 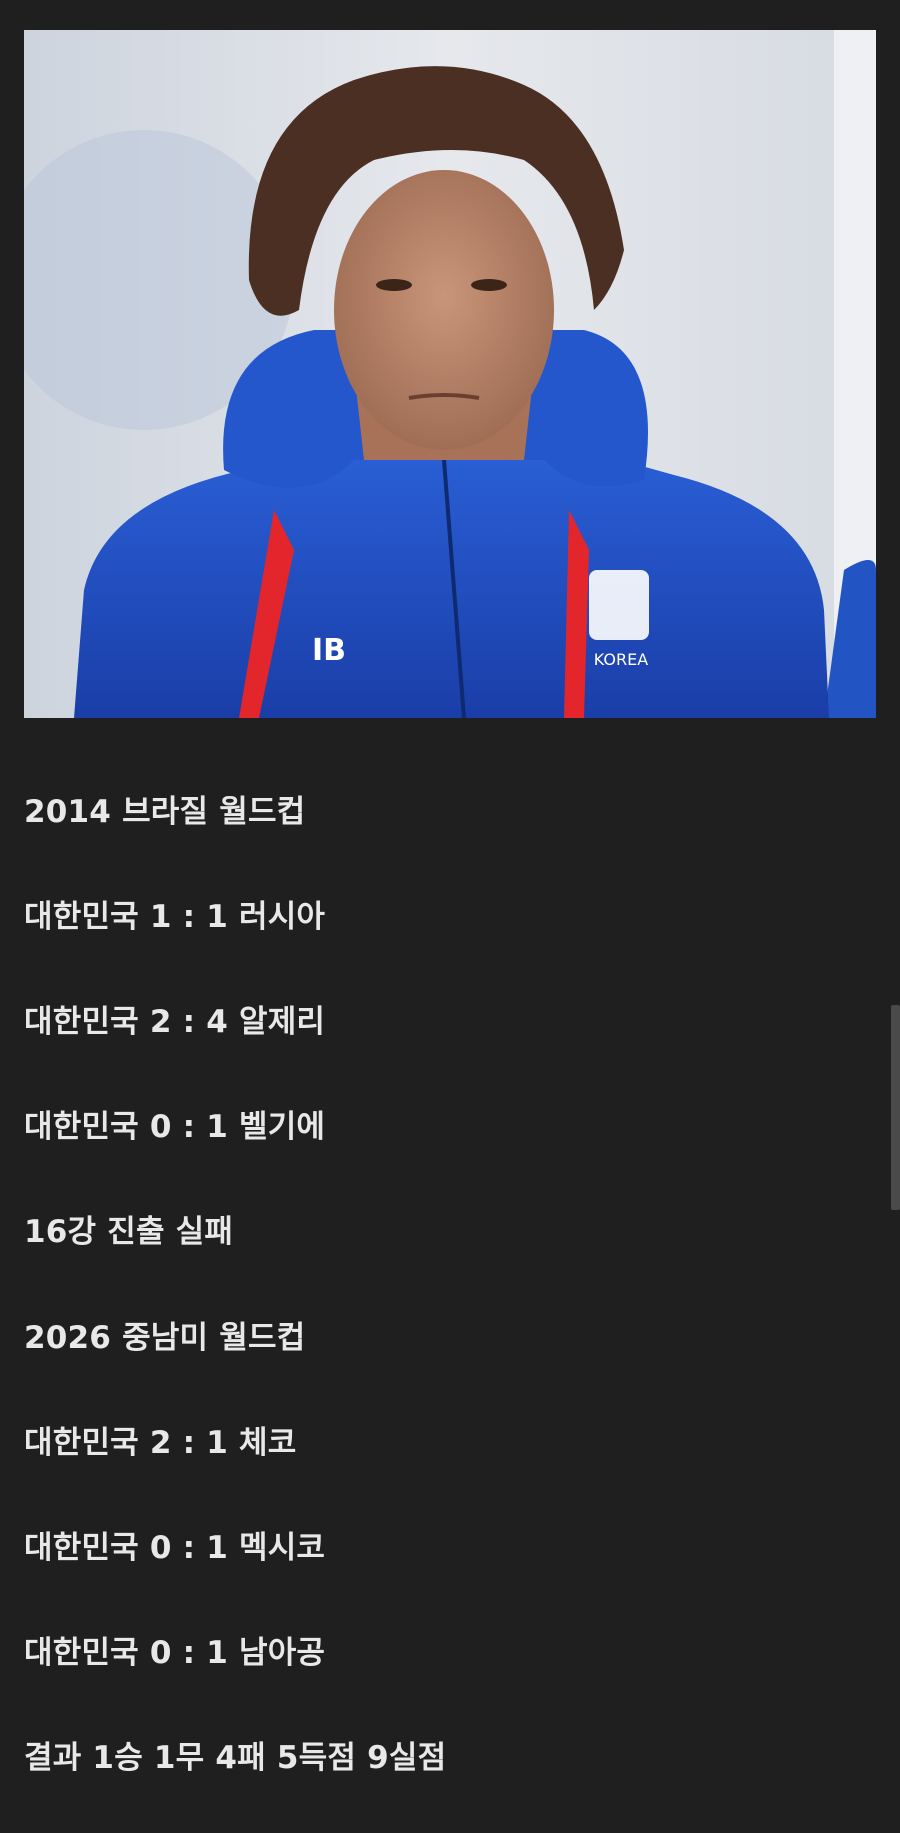 What do you see at coordinates (175, 1653) in the screenshot?
I see `text-line: 대한민국 0 : 1 남아공` at bounding box center [175, 1653].